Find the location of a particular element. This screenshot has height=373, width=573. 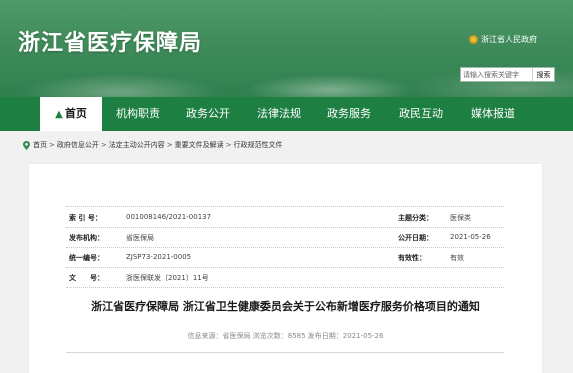

metadata-row: 发布机构： 省医保局 公开日期： 2021-05-26 is located at coordinates (285, 237).